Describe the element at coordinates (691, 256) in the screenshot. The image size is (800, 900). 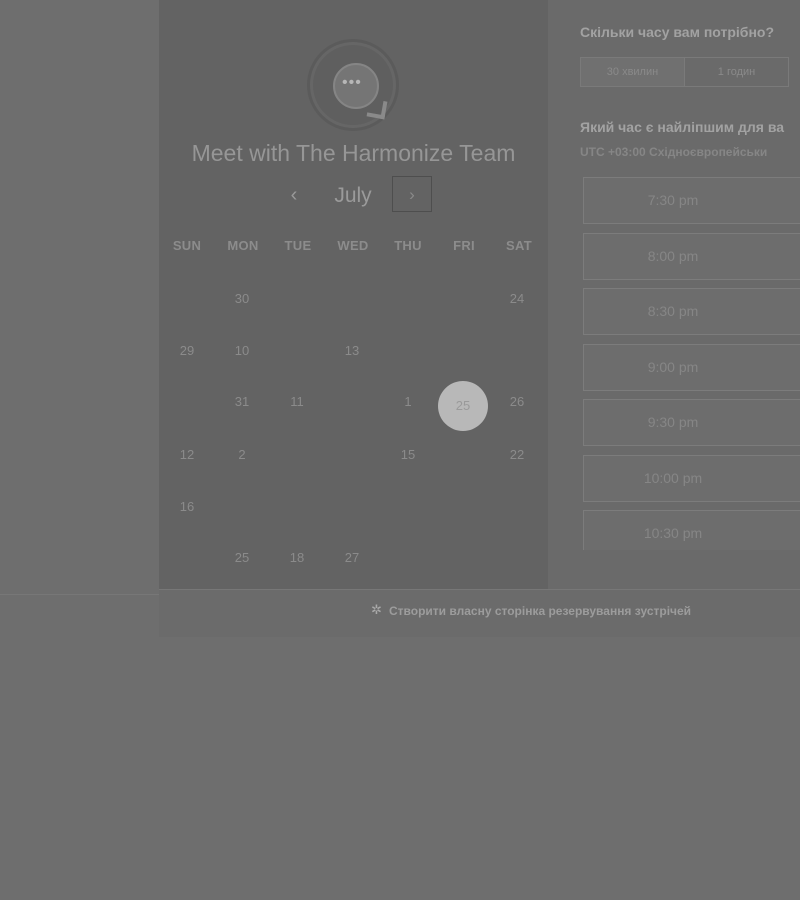
I see `time-slot-button: 8:00 pm` at that location.